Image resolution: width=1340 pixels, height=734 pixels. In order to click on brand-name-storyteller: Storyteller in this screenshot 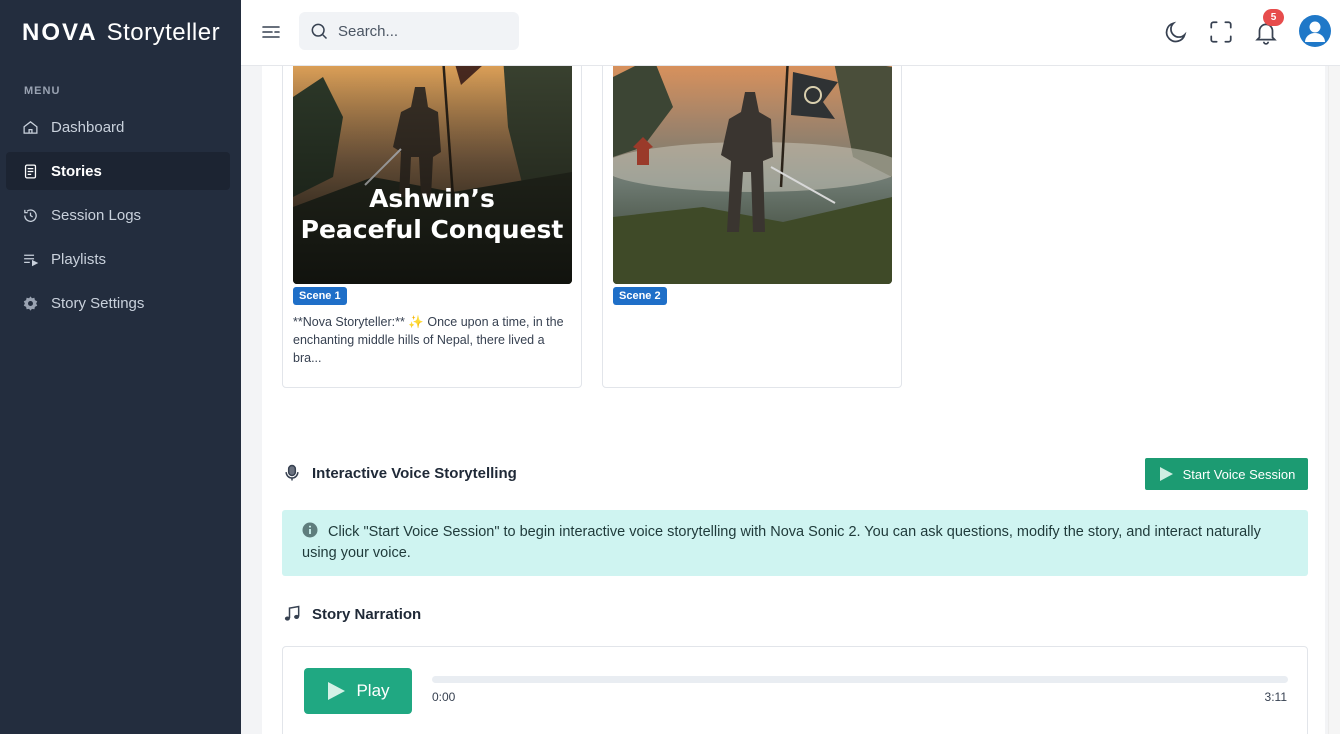, I will do `click(163, 32)`.